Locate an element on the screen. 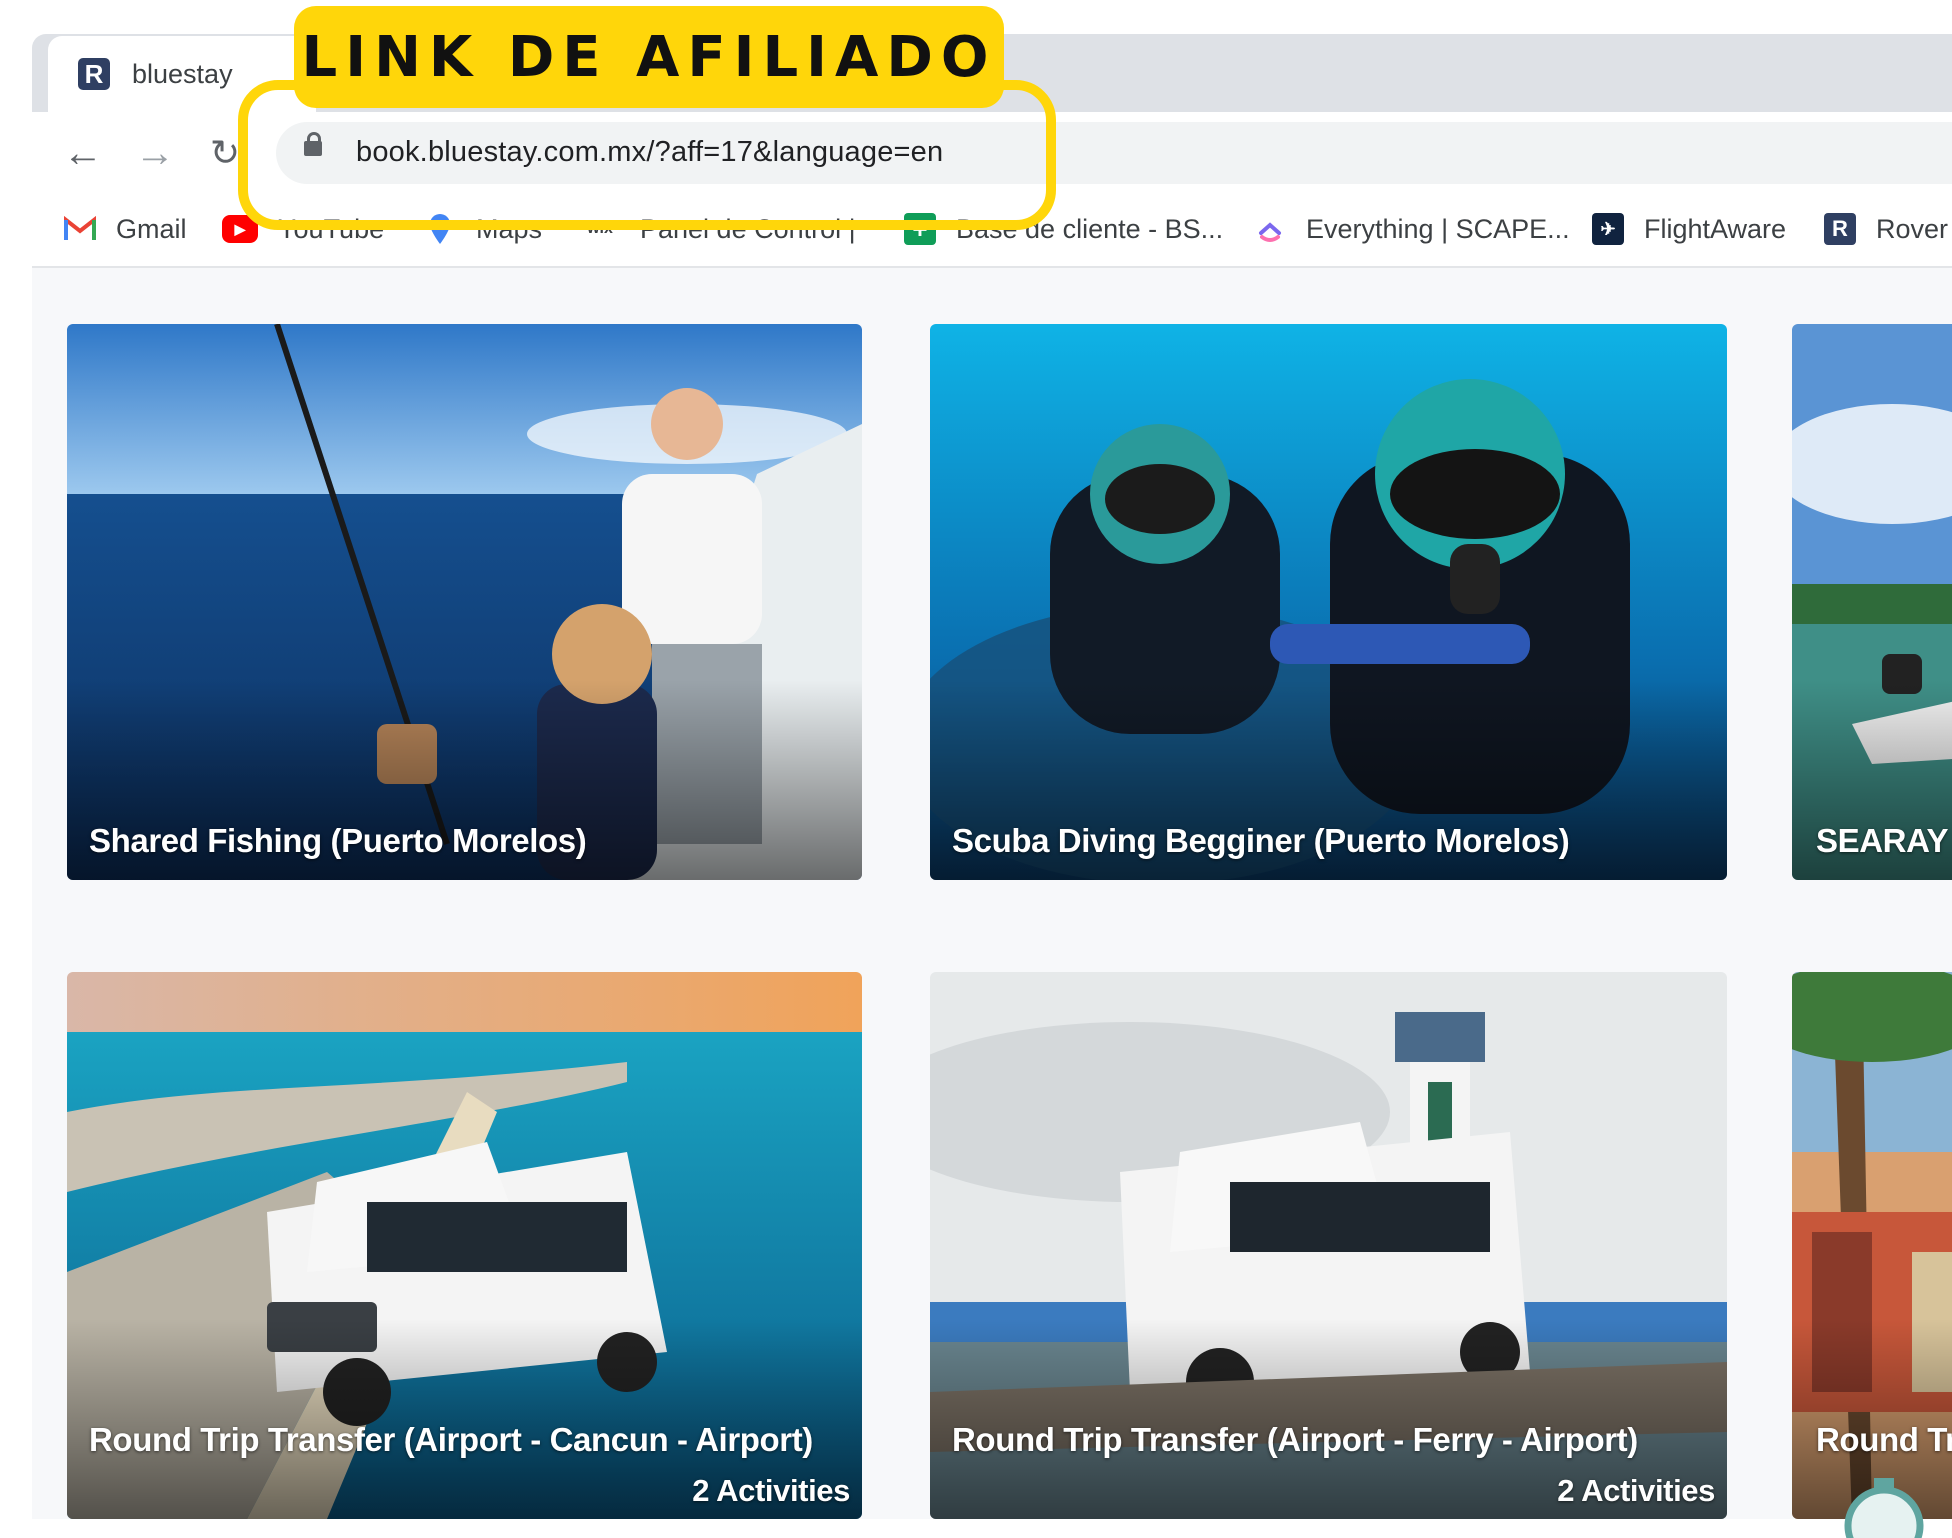 The image size is (1952, 1538). banner-text: LINK DE AFILIADO is located at coordinates (649, 57).